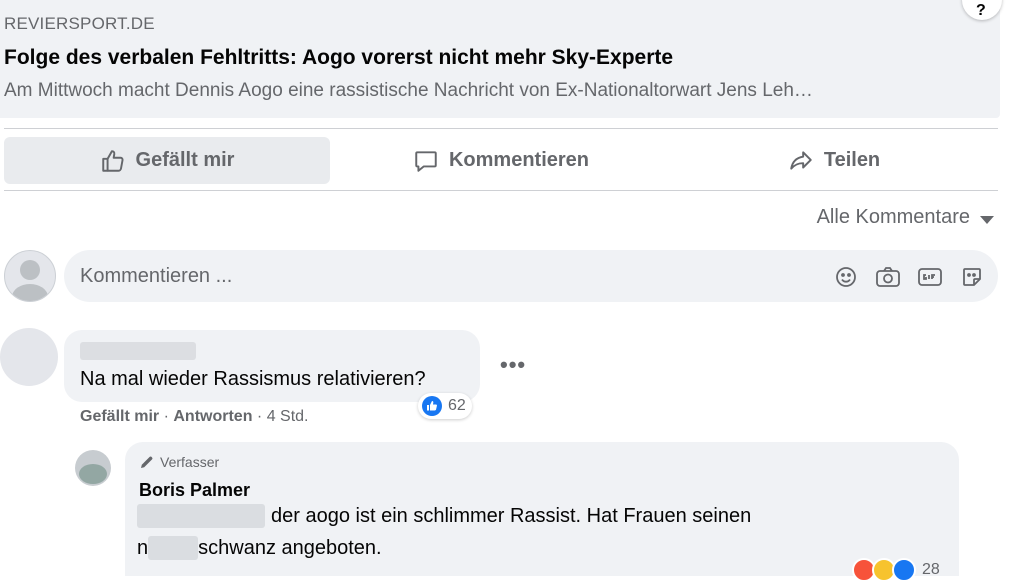  Describe the element at coordinates (185, 160) in the screenshot. I see `like-button-label: Gefällt mir` at that location.